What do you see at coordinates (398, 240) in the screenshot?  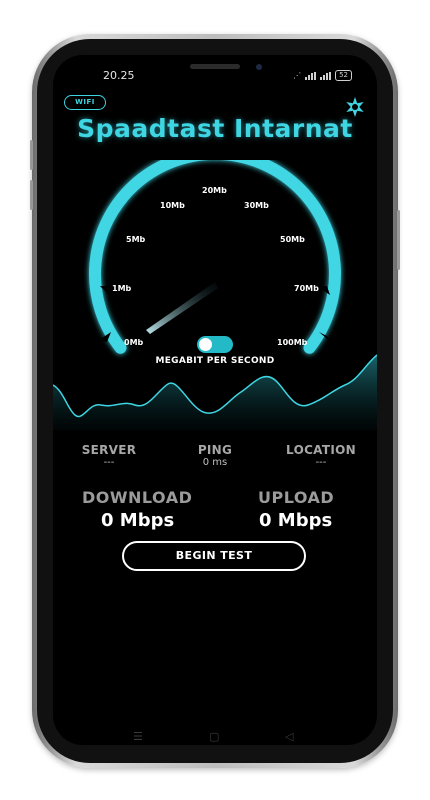 I see `power-button` at bounding box center [398, 240].